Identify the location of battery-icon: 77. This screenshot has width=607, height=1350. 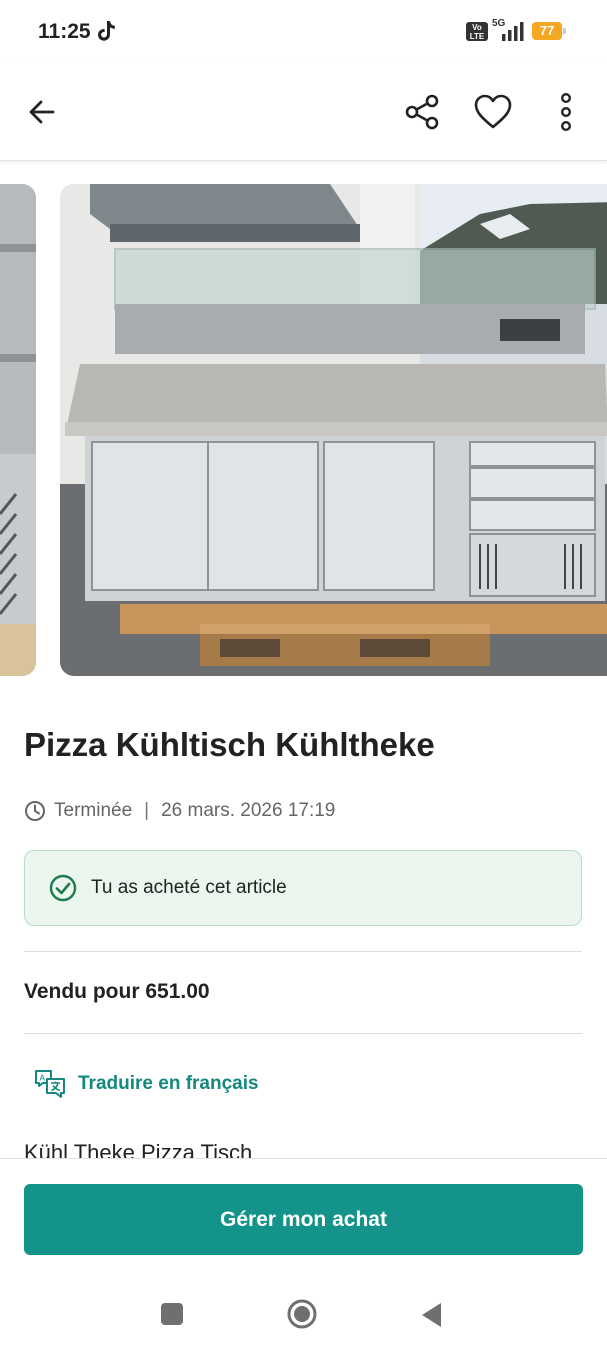
(549, 31).